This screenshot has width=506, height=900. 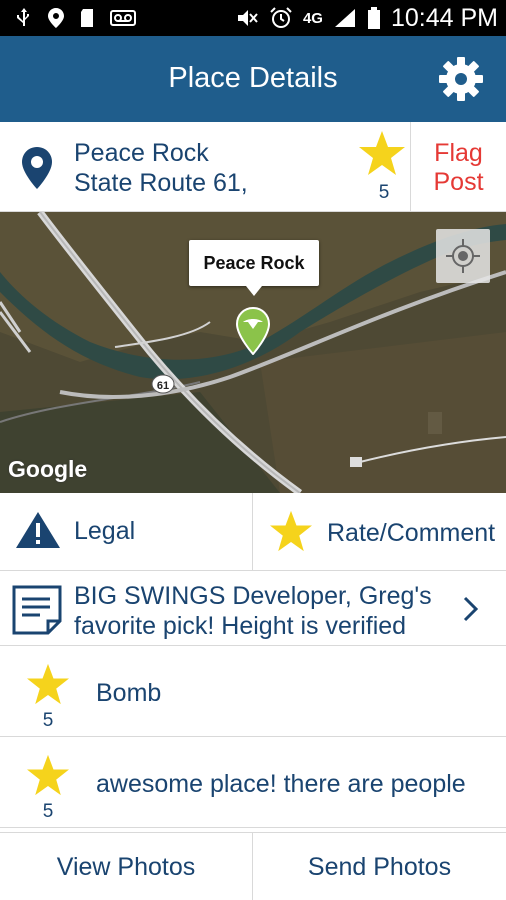 I want to click on note-text-line-1: BIG SWINGS Developer, Greg's, so click(x=253, y=596).